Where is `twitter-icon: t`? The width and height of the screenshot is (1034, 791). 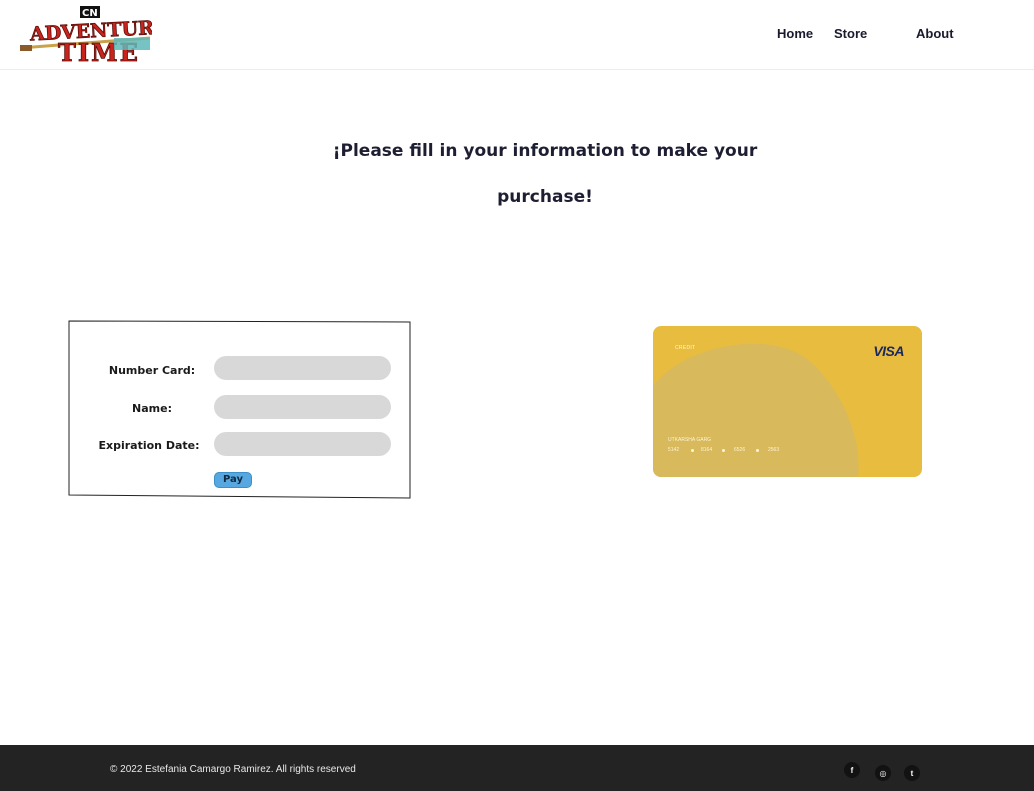 twitter-icon: t is located at coordinates (912, 773).